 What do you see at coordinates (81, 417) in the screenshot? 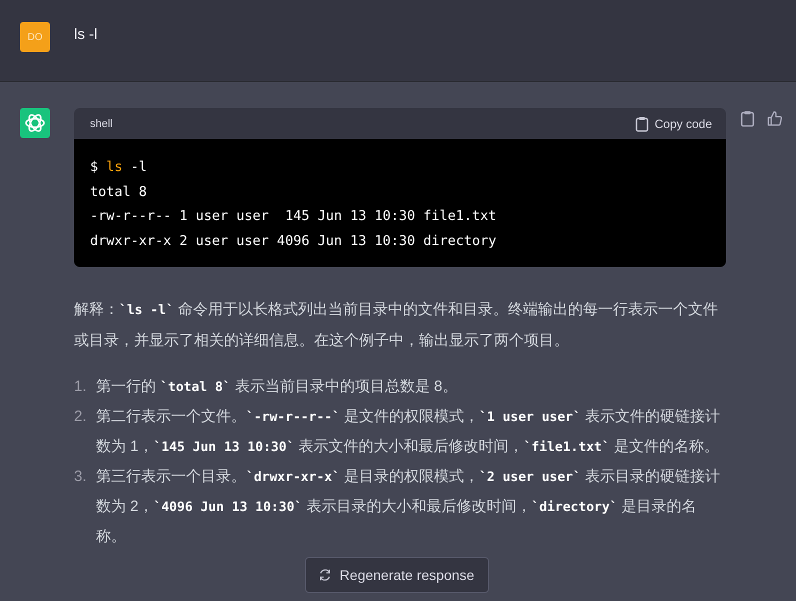
I see `list-number: 2.` at bounding box center [81, 417].